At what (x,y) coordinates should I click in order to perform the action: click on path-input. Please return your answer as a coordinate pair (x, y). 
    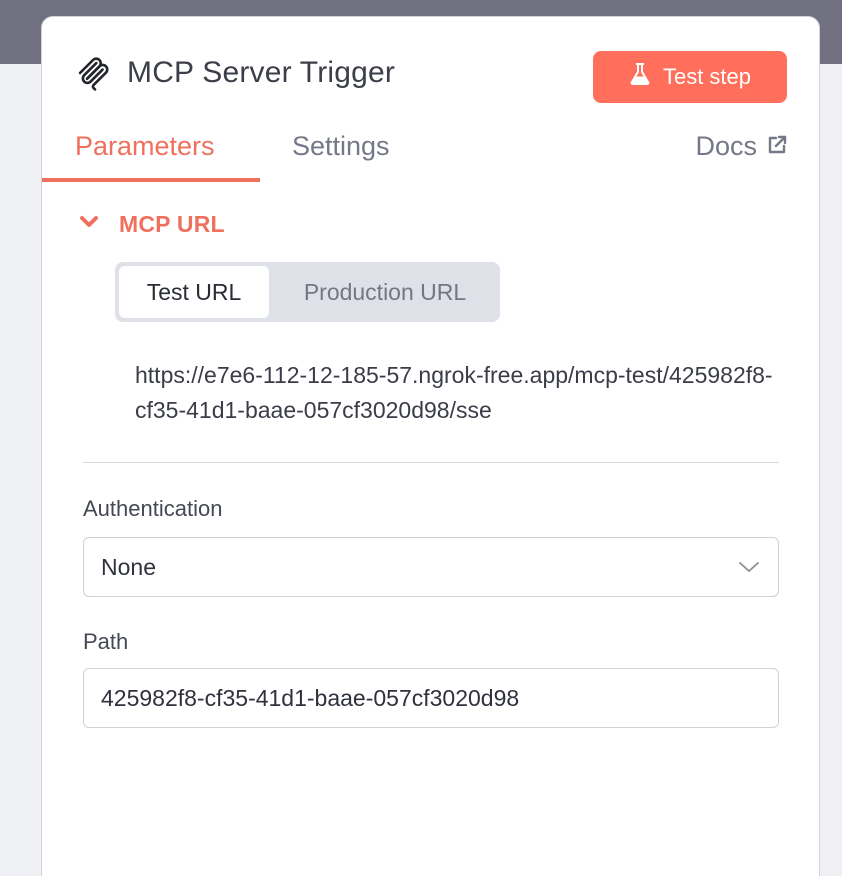
    Looking at the image, I should click on (431, 698).